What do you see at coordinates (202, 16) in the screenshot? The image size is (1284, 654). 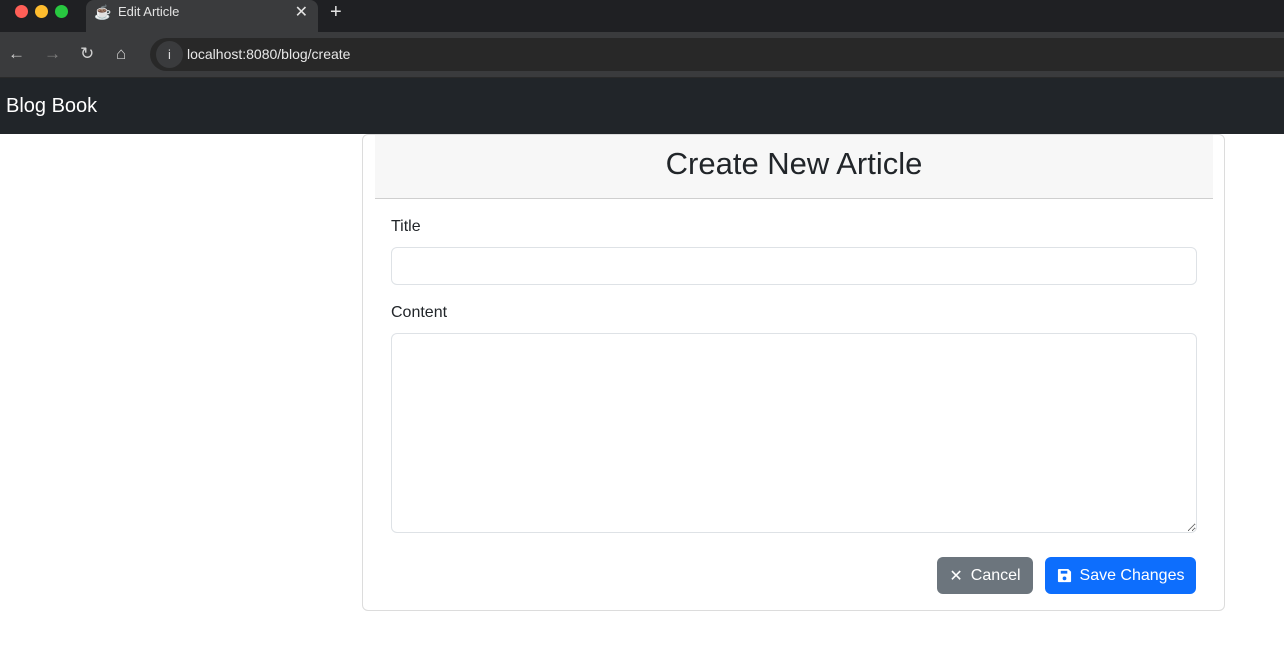 I see `browser-tab: ☕ Edit Article ✕` at bounding box center [202, 16].